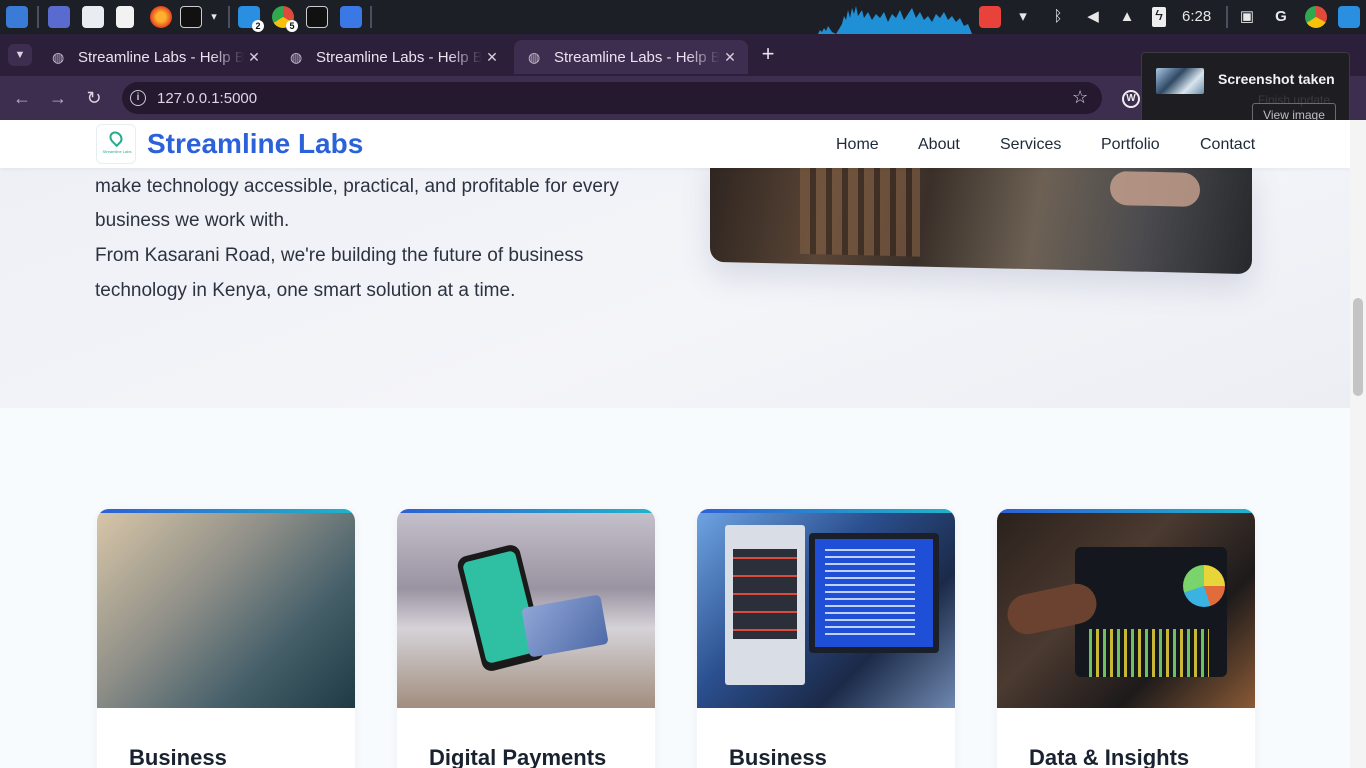 This screenshot has width=1366, height=768. Describe the element at coordinates (255, 144) in the screenshot. I see `brand-name: Streamline Labs` at that location.